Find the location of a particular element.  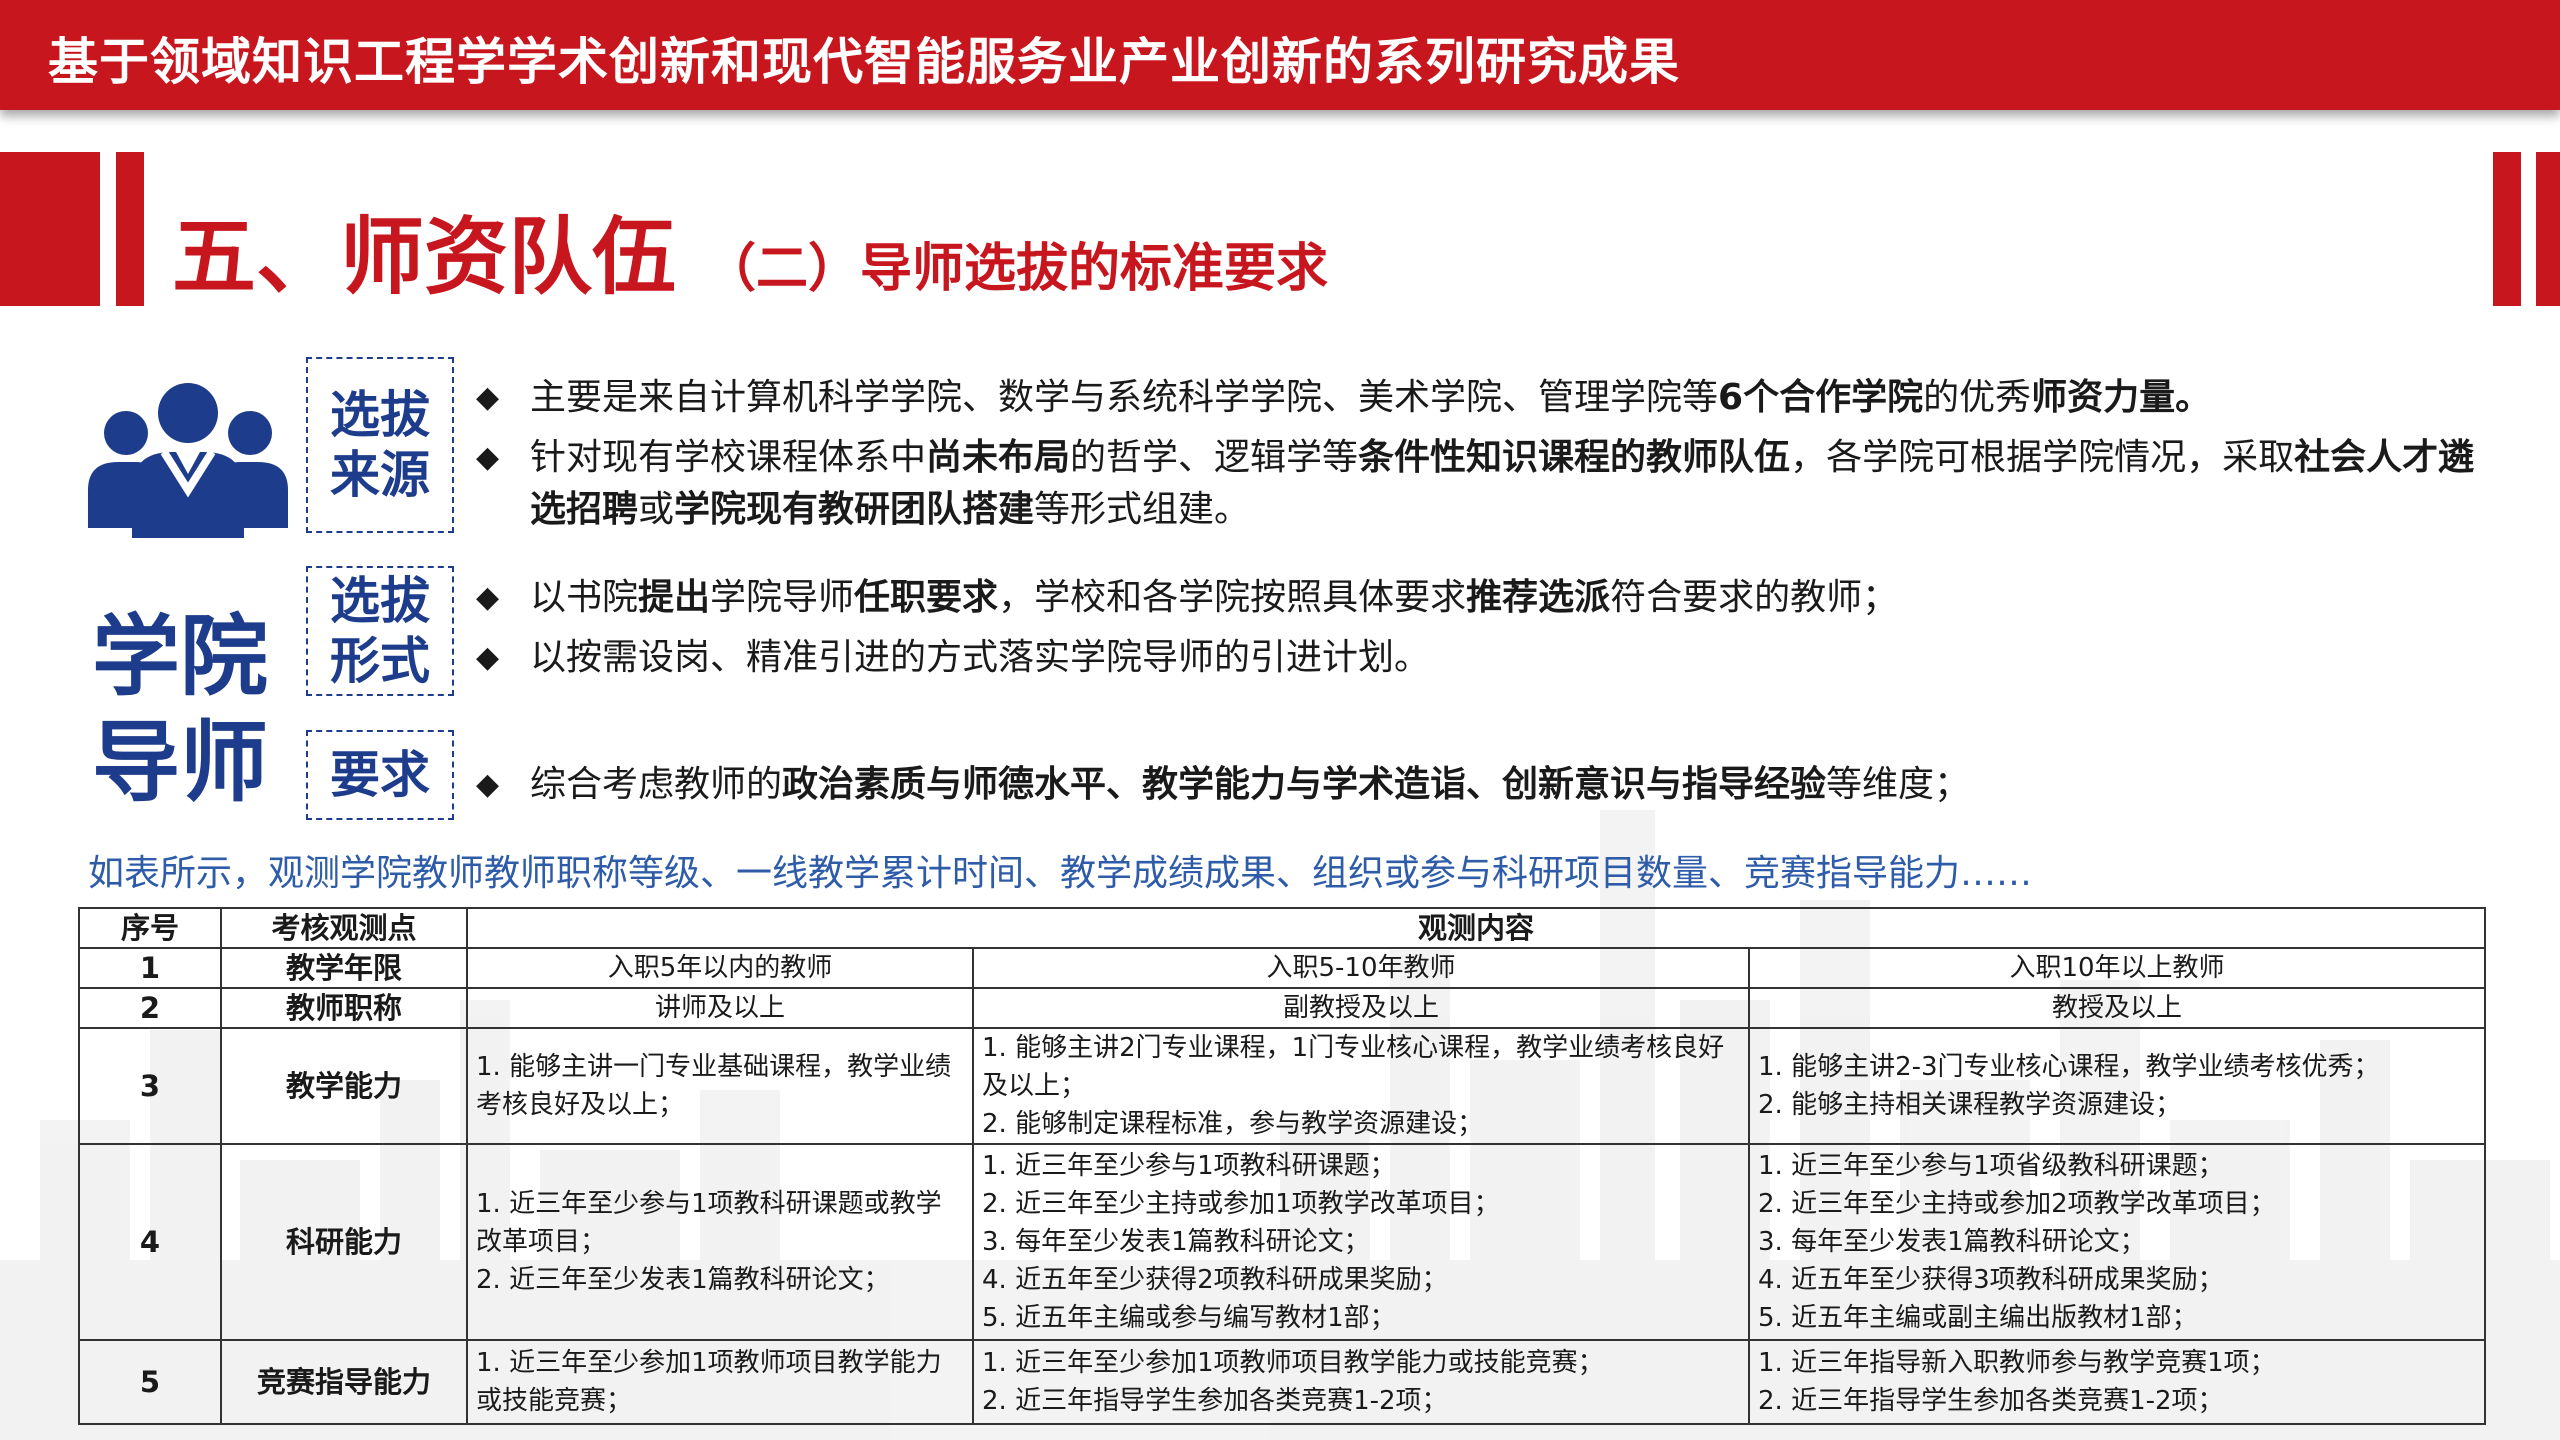

section-heading-main: 五、师资队伍 is located at coordinates (424, 257).